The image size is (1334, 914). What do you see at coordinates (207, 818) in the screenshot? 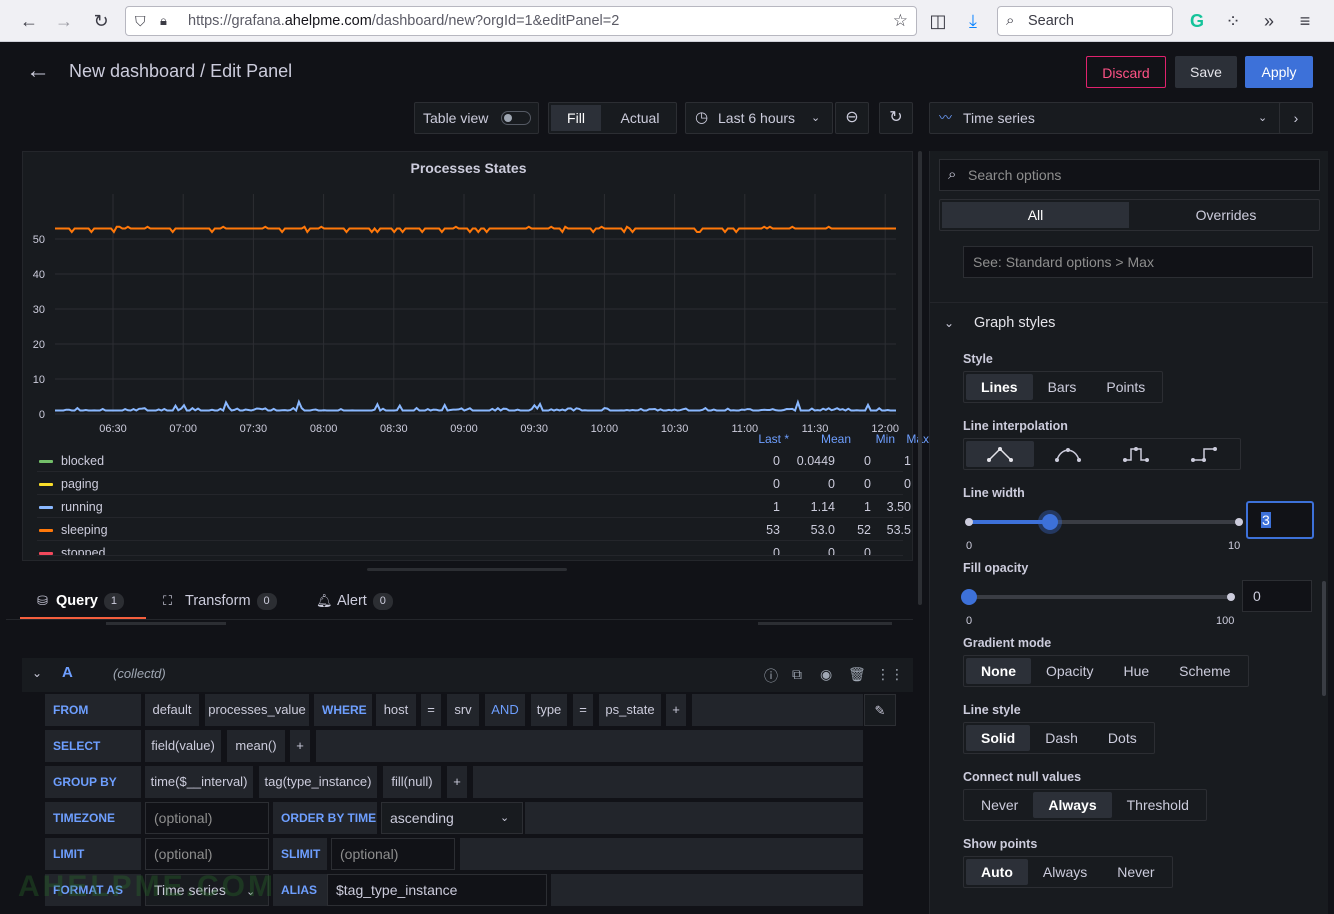
I see `timezone-input: (optional)` at bounding box center [207, 818].